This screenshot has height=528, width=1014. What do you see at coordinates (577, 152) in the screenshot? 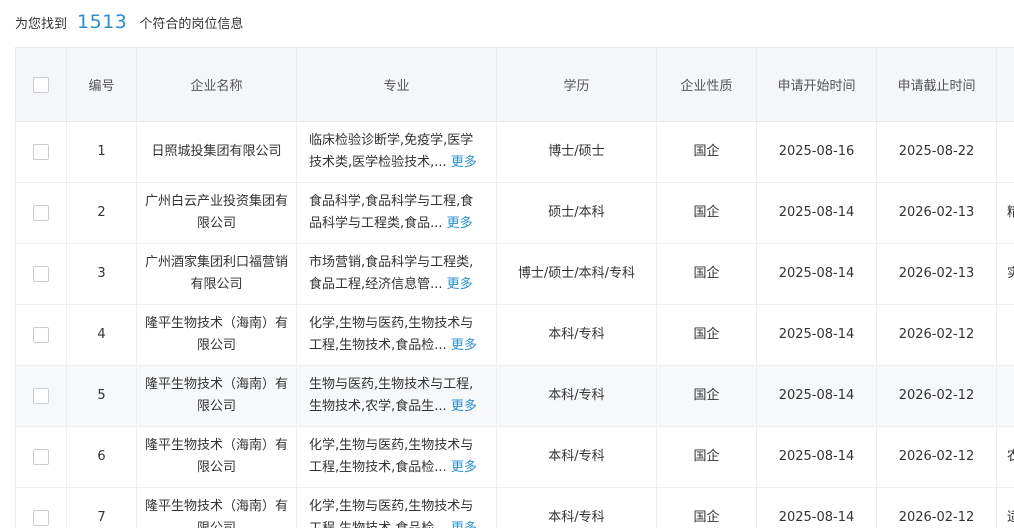
I see `cell-education: 博士/硕士` at bounding box center [577, 152].